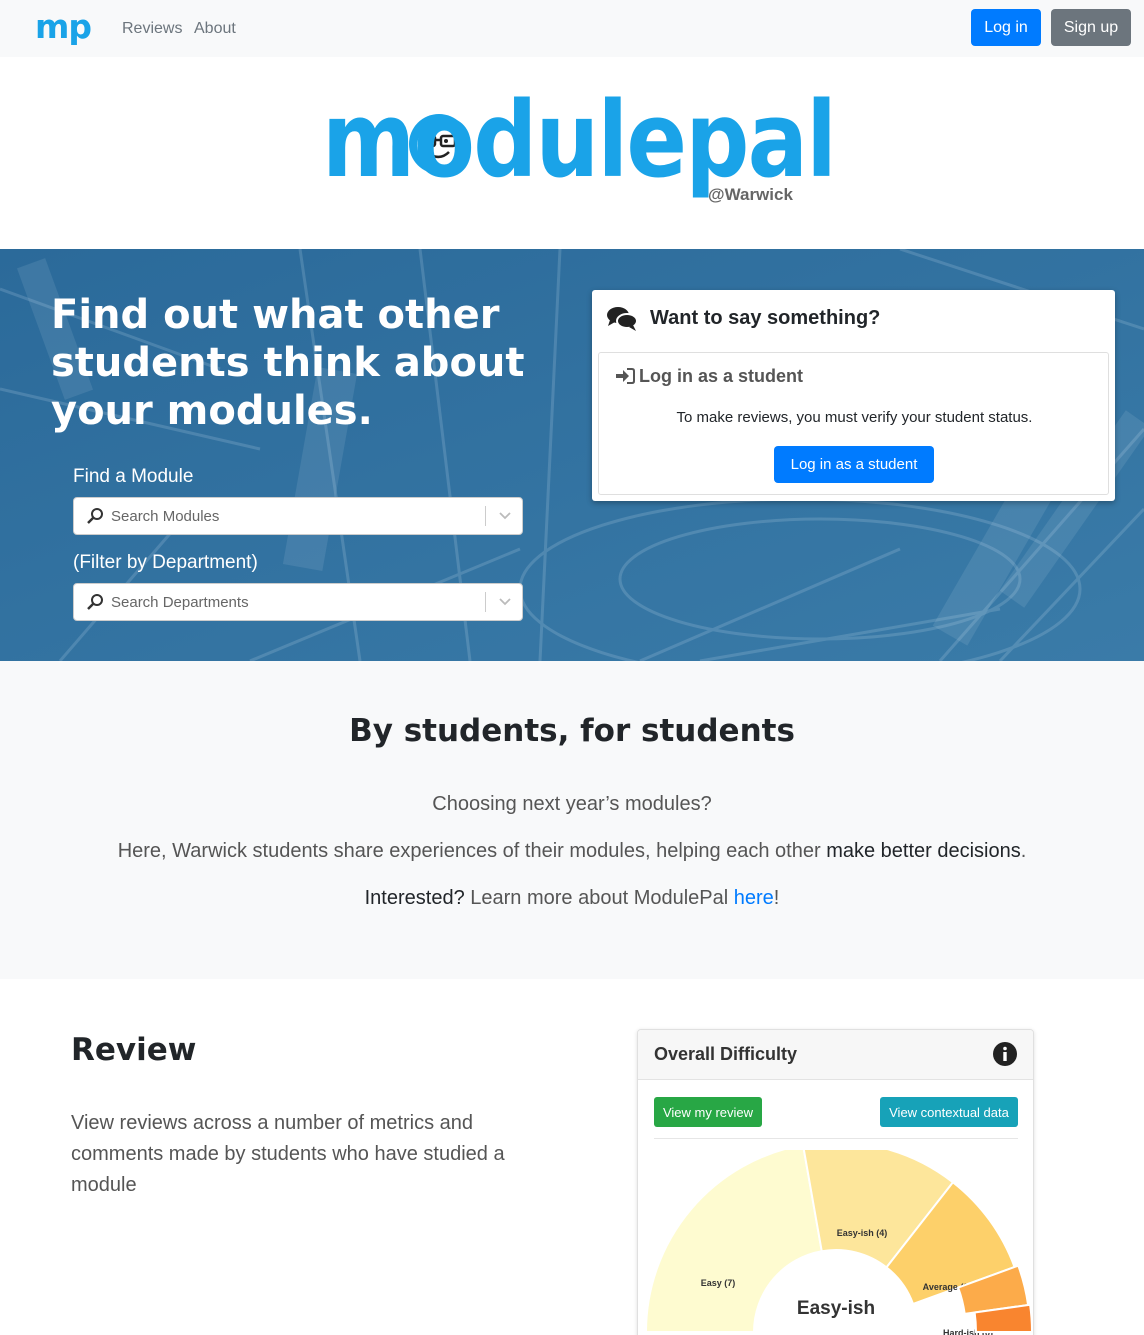 The width and height of the screenshot is (1144, 1335). Describe the element at coordinates (862, 1233) in the screenshot. I see `gauge-segment-label: Easy-ish (4)` at that location.